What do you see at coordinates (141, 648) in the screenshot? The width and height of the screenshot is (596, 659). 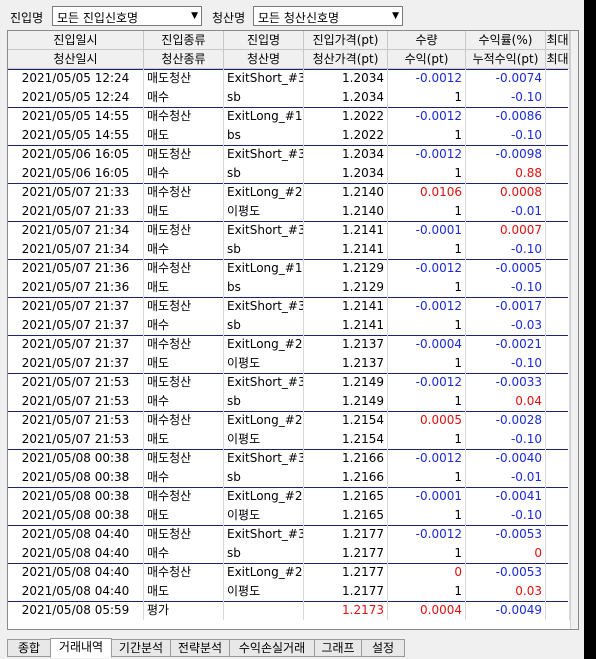 I see `tab-period-analysis: 기간분석` at bounding box center [141, 648].